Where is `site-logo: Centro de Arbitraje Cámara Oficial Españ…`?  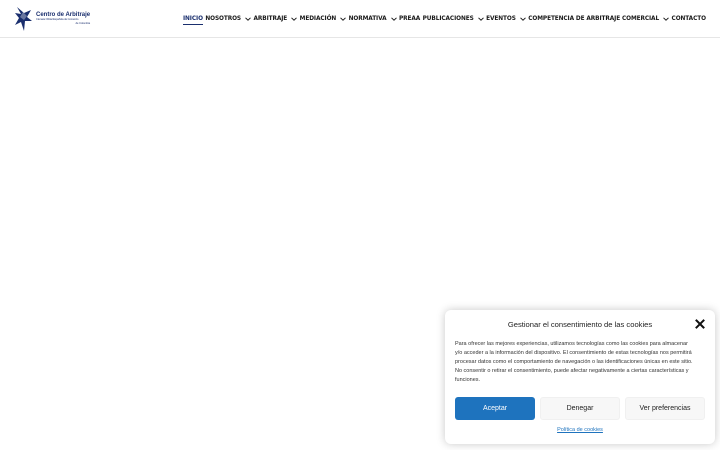
site-logo: Centro de Arbitraje Cámara Oficial Españ… is located at coordinates (52, 19).